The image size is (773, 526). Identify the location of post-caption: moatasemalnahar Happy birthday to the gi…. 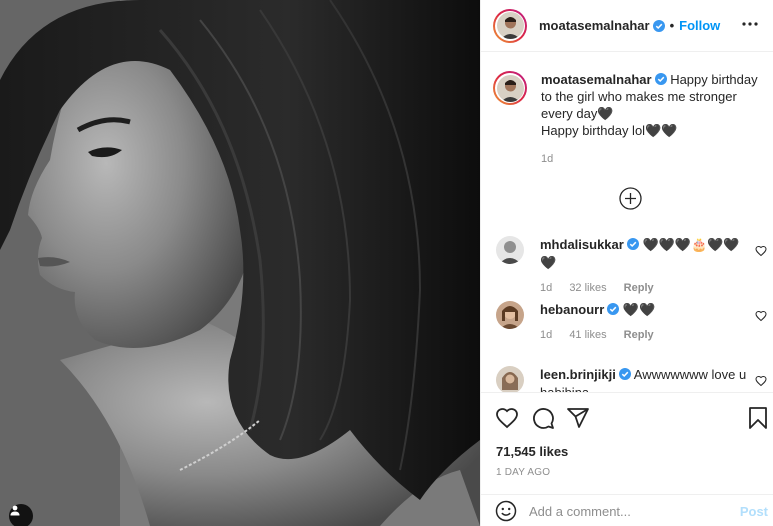
(630, 119).